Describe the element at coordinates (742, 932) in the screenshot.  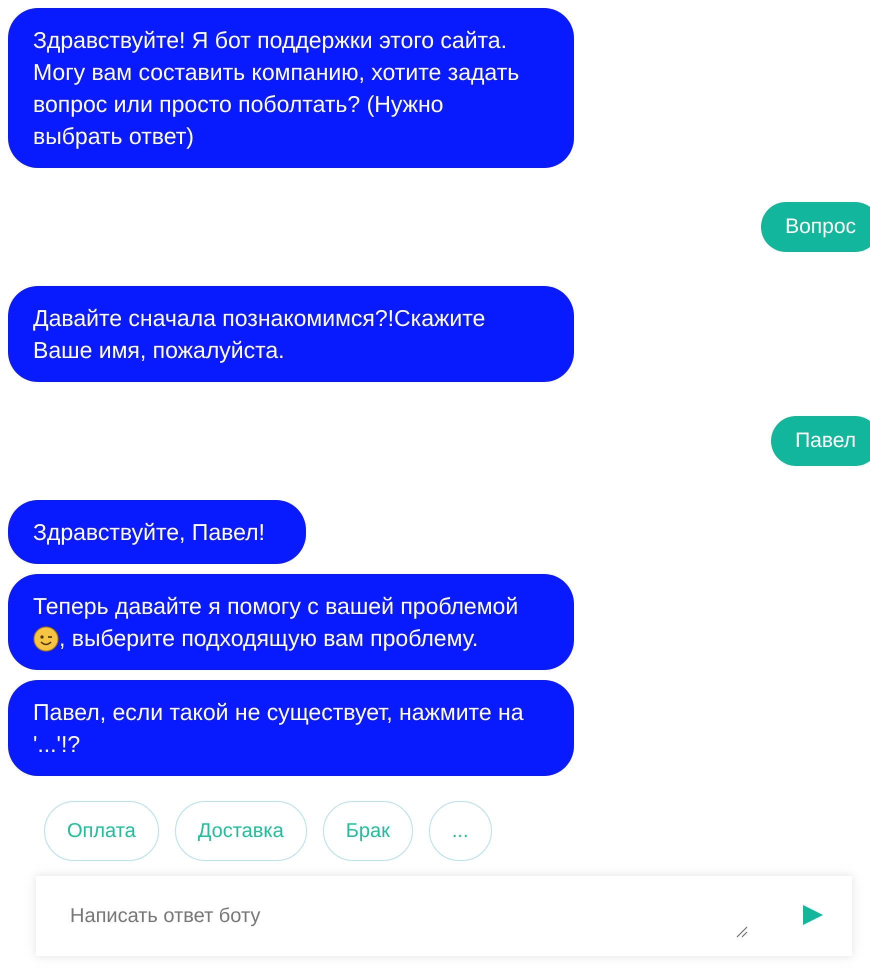
I see `resize-grip-icon` at that location.